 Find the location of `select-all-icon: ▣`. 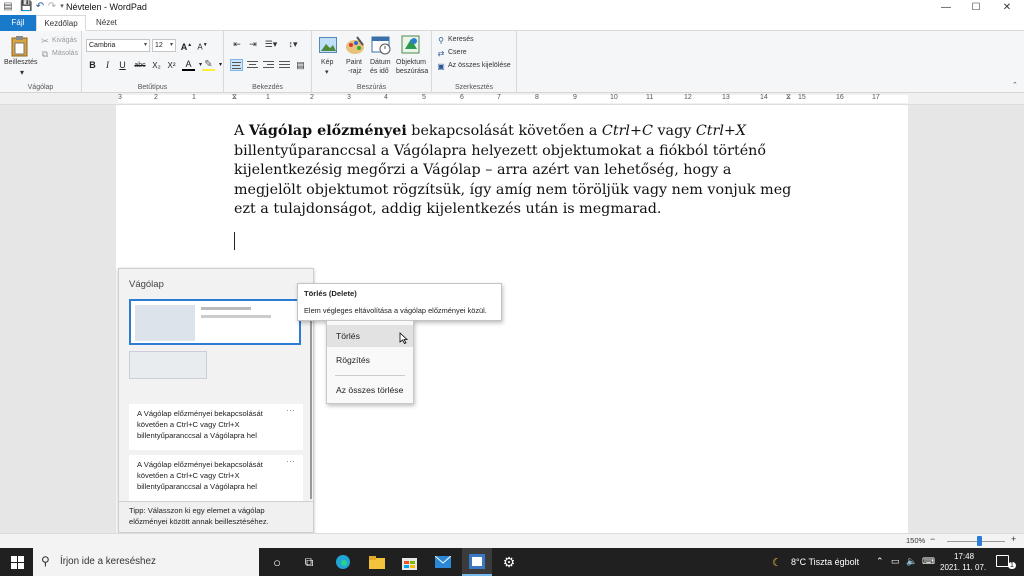

select-all-icon: ▣ is located at coordinates (441, 66).